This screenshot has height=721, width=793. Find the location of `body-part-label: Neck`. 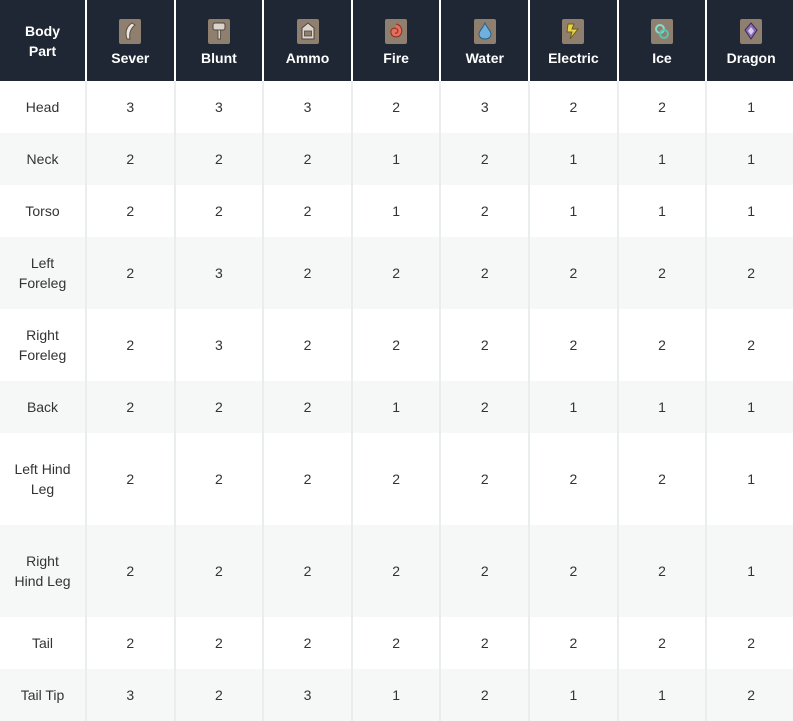

body-part-label: Neck is located at coordinates (42, 159).